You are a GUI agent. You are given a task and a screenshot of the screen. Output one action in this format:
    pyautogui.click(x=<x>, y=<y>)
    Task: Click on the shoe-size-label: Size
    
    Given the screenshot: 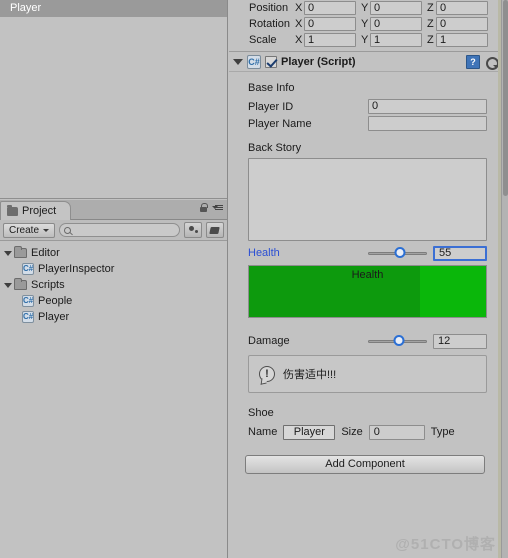 What is the action you would take?
    pyautogui.click(x=352, y=432)
    